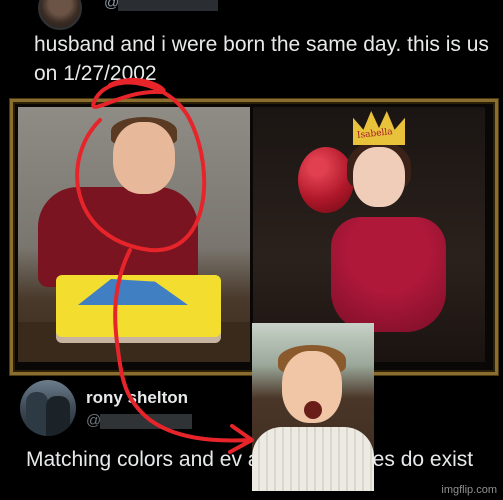 This screenshot has height=500, width=503. Describe the element at coordinates (168, 5) in the screenshot. I see `redacted-handle-bar` at that location.